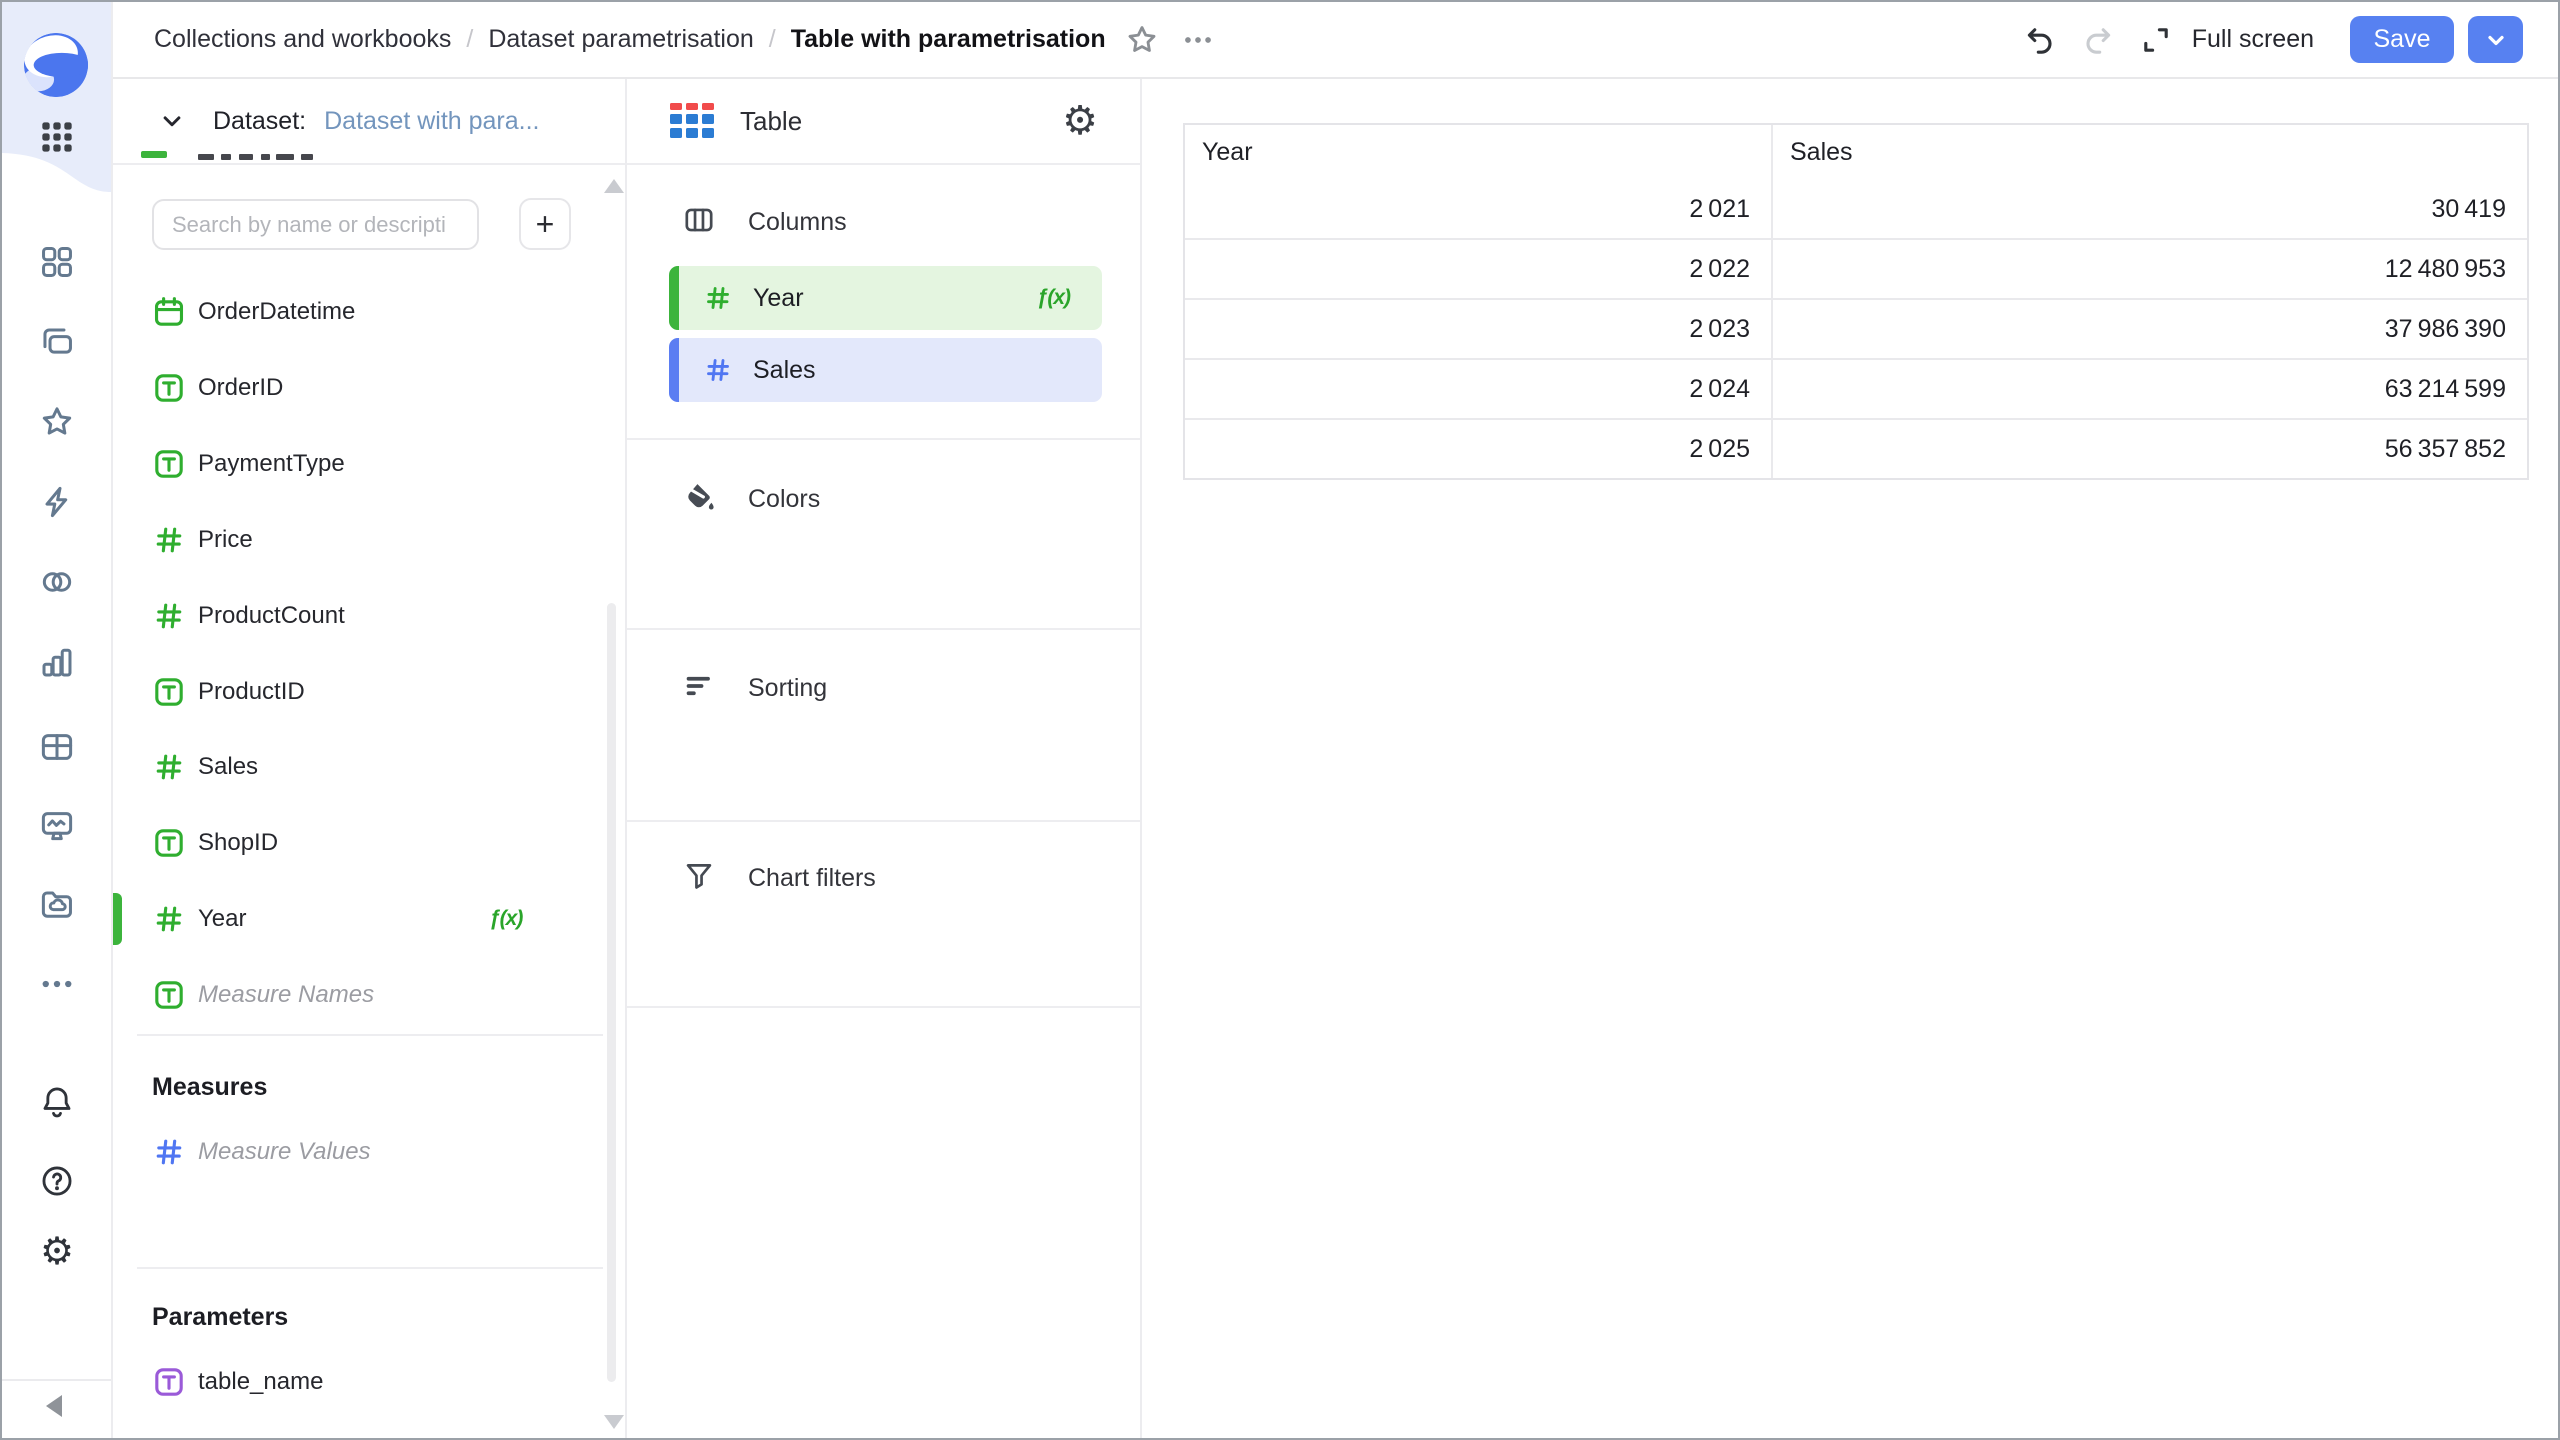 This screenshot has height=1440, width=2560. What do you see at coordinates (1856, 268) in the screenshot?
I see `table-row: 2 022 12 480 953` at bounding box center [1856, 268].